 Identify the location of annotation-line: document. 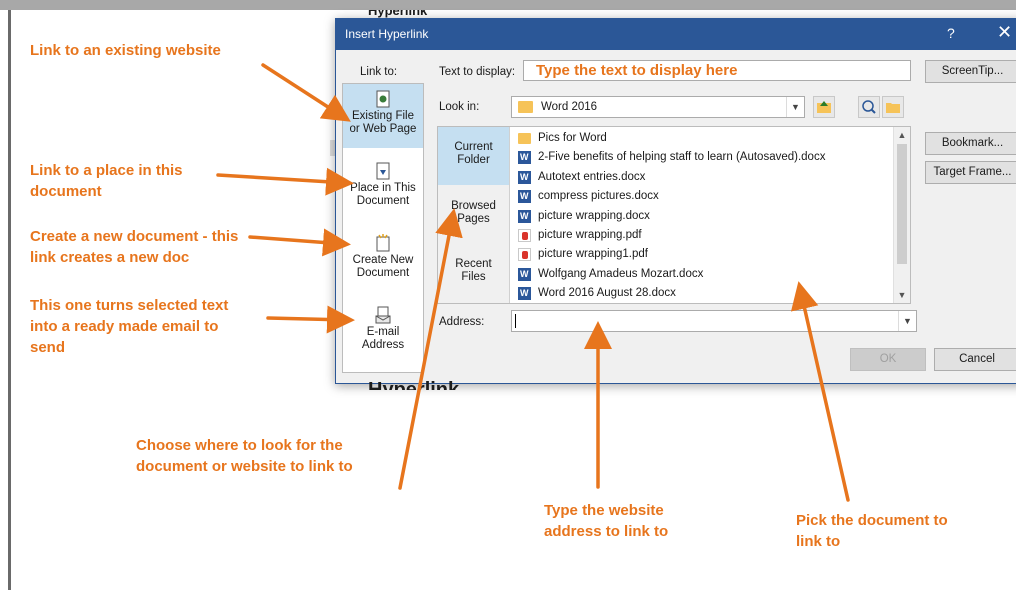
(66, 191).